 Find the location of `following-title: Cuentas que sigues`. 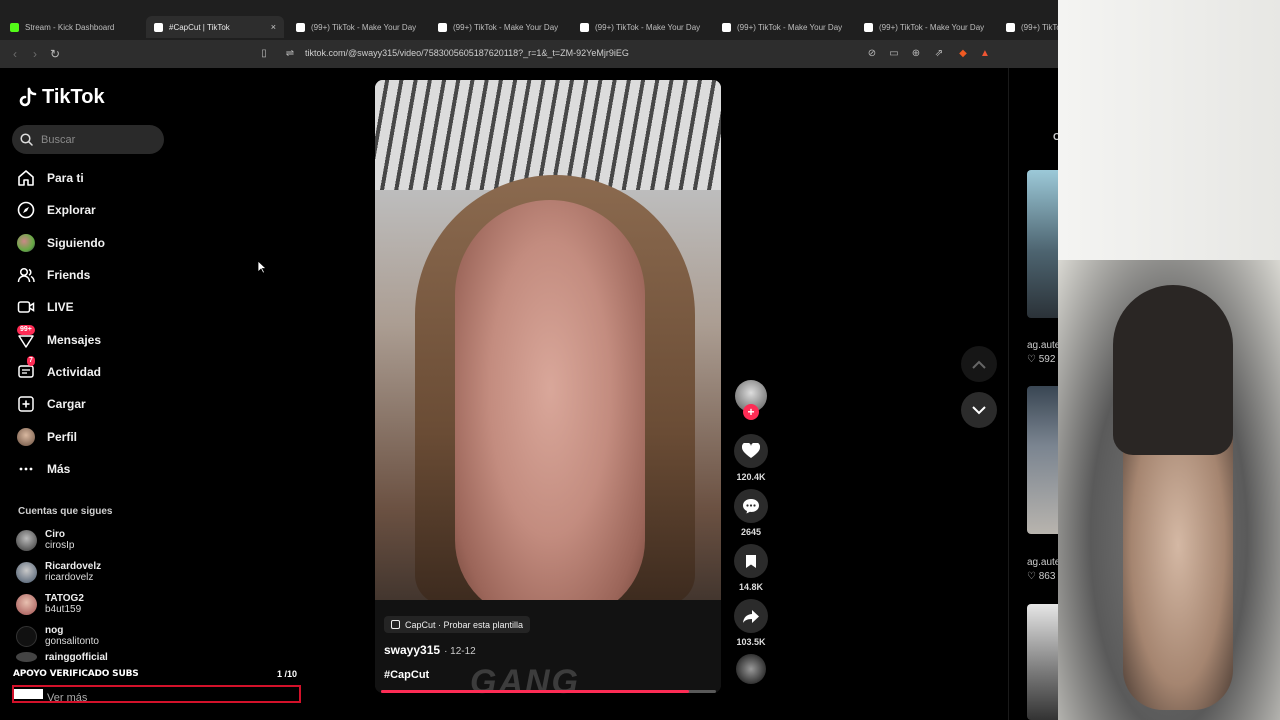

following-title: Cuentas que sigues is located at coordinates (65, 511).